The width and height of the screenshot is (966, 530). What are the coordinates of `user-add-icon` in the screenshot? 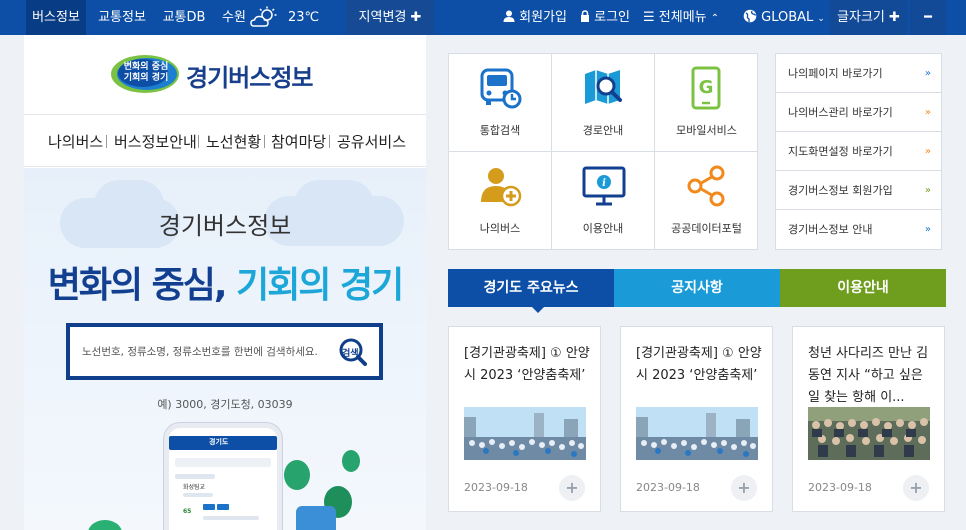 It's located at (501, 187).